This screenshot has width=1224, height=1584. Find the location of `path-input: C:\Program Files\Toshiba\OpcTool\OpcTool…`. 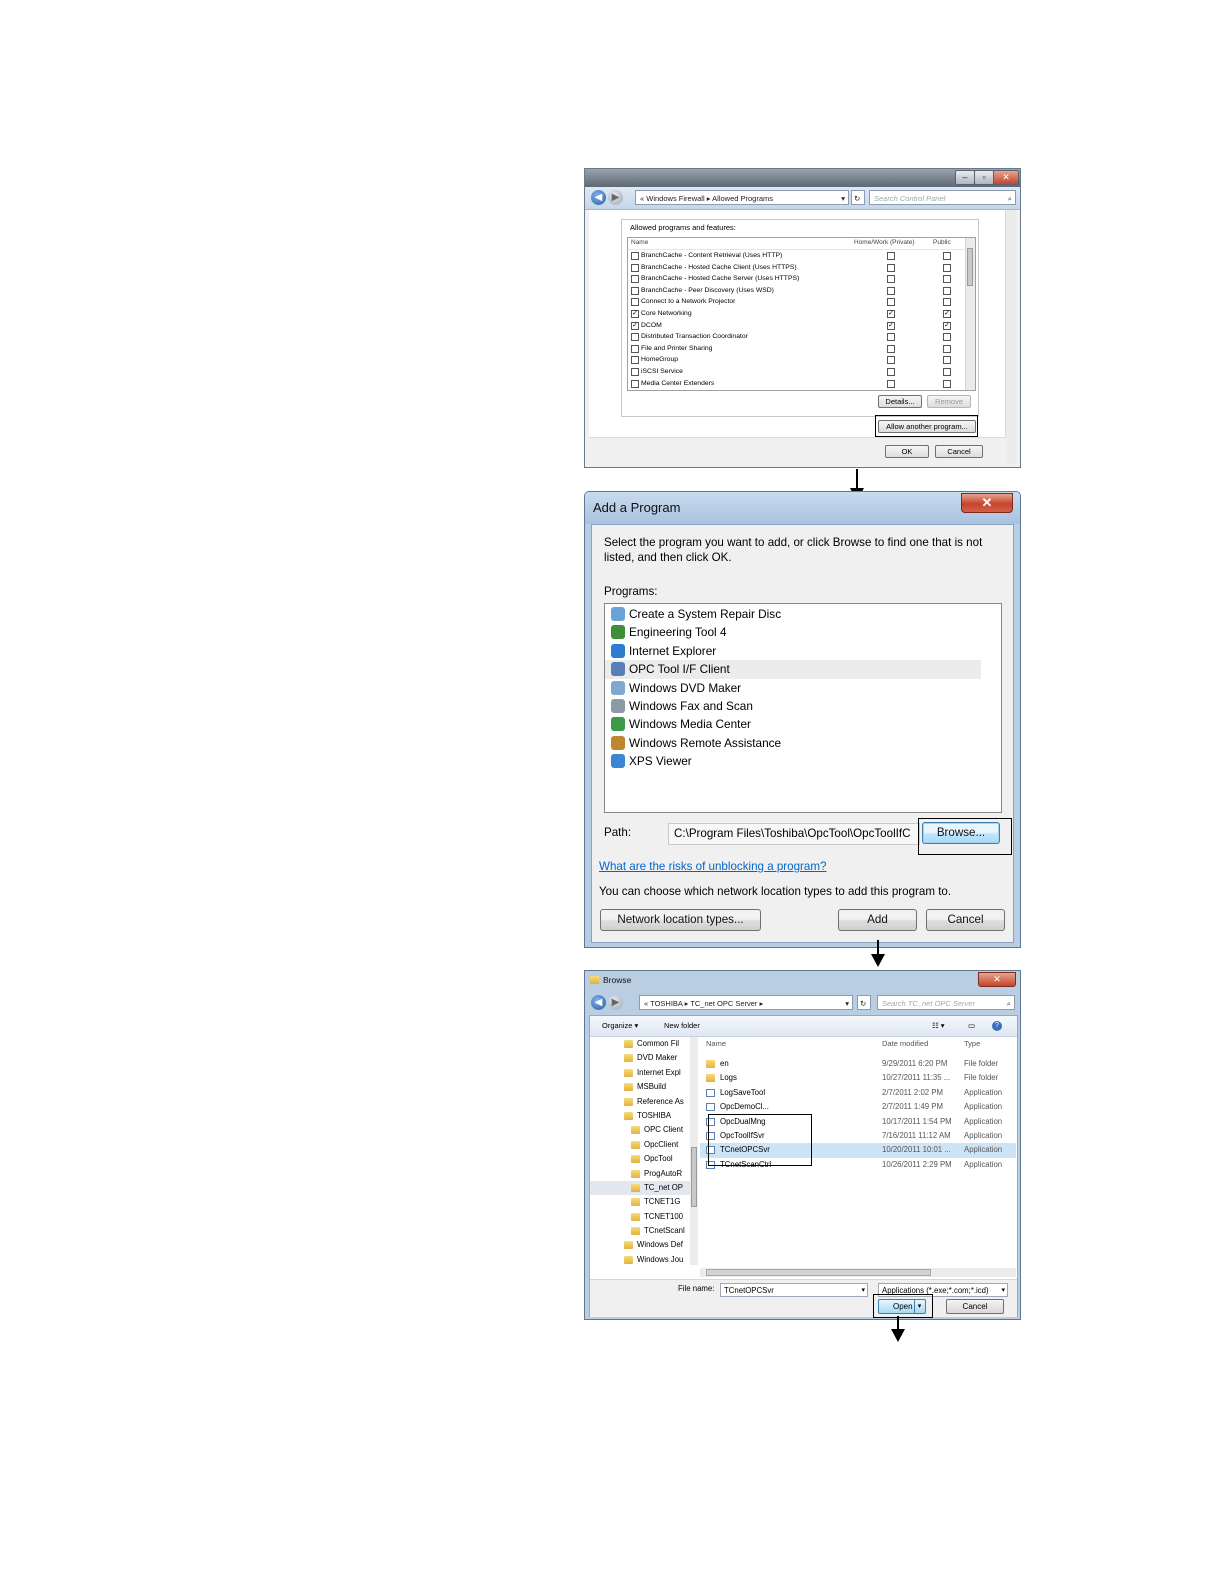

path-input: C:\Program Files\Toshiba\OpcTool\OpcTool… is located at coordinates (794, 834).